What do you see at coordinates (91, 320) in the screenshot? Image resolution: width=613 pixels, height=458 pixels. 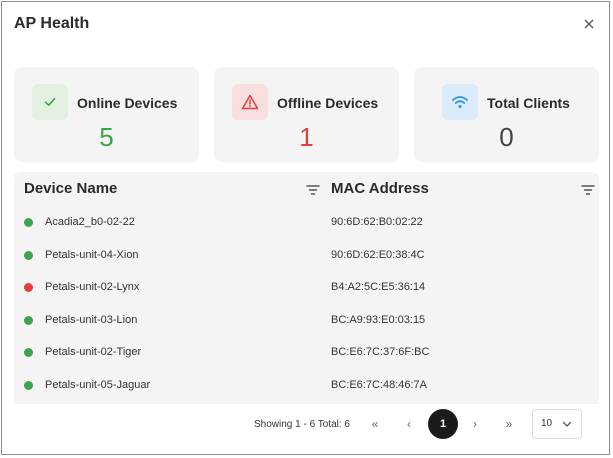 I see `device-name-cell: Petals-unit-03-Lion` at bounding box center [91, 320].